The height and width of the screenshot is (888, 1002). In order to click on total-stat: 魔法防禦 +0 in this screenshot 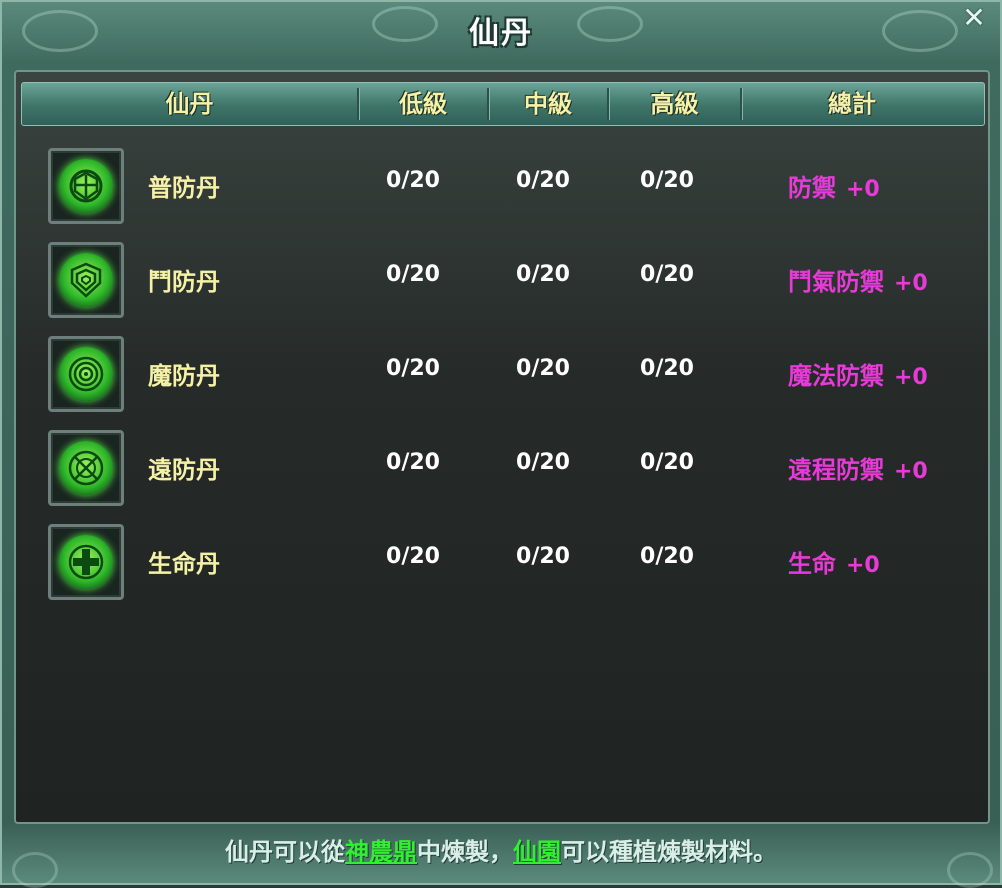, I will do `click(858, 373)`.